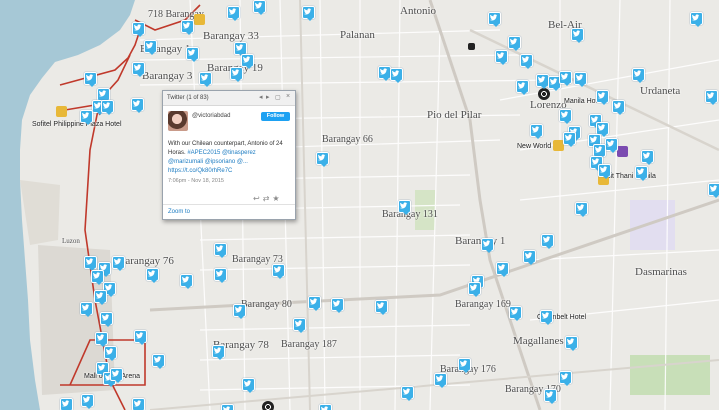 This screenshot has height=410, width=719. Describe the element at coordinates (258, 198) in the screenshot. I see `reply-icon: ↩` at that location.